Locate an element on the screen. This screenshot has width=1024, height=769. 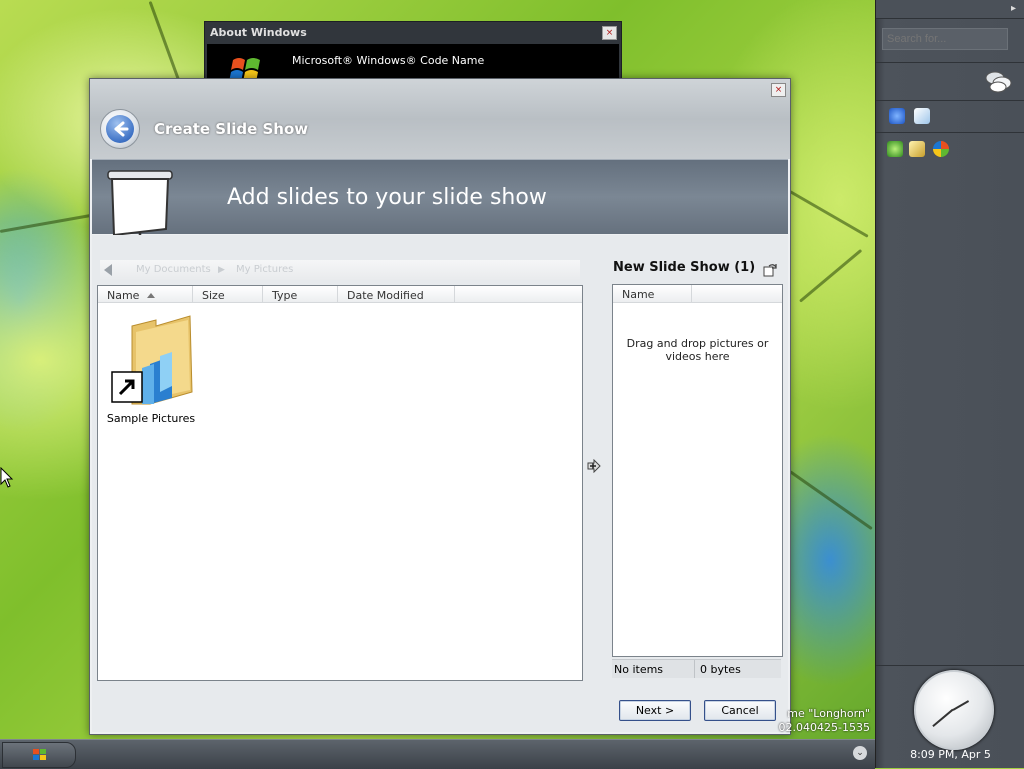
analog-clock is located at coordinates (954, 710).